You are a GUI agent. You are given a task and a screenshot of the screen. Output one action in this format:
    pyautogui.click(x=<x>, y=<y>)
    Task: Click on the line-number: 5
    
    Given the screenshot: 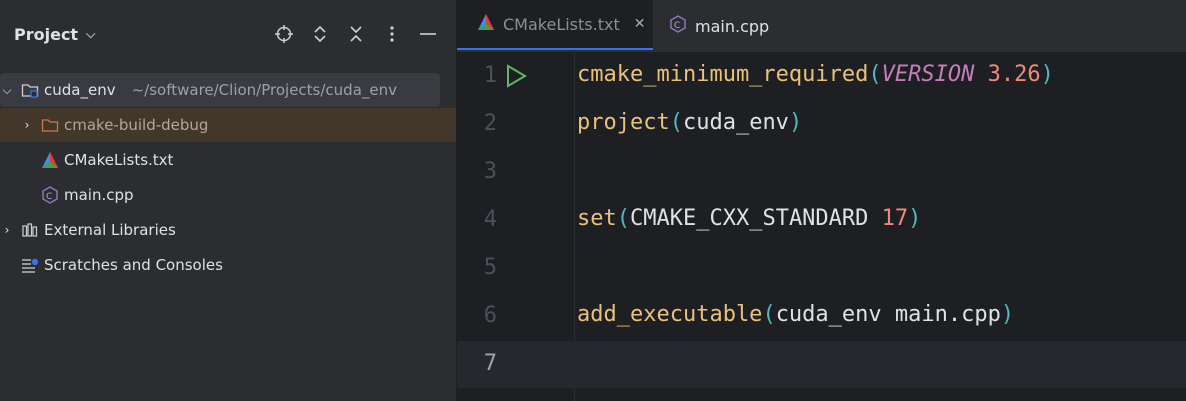 What is the action you would take?
    pyautogui.click(x=490, y=267)
    